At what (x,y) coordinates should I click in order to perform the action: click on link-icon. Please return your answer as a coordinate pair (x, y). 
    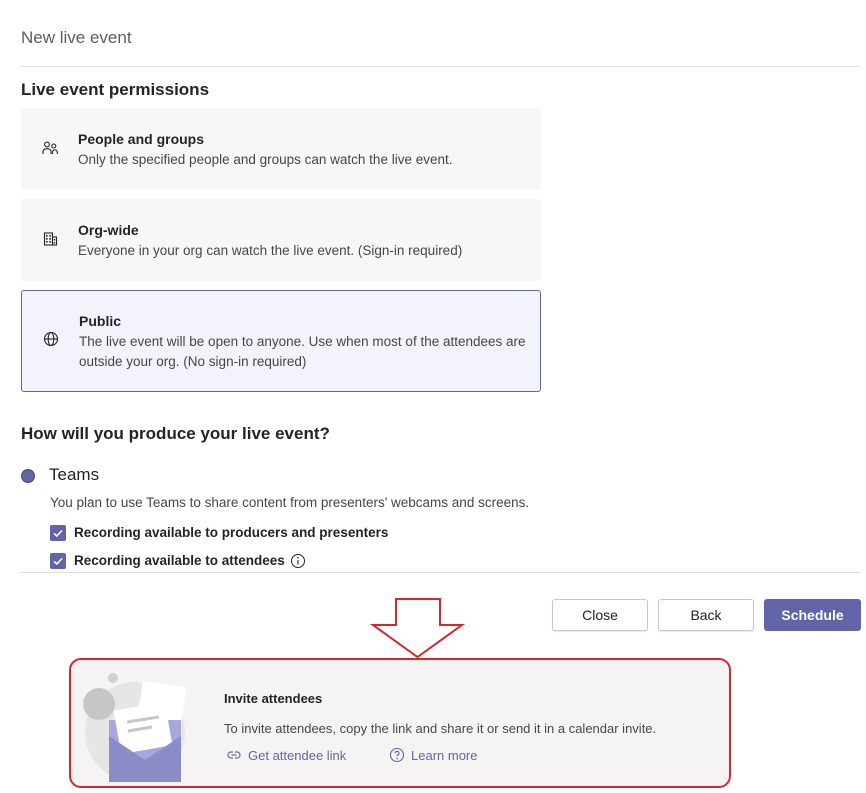
    Looking at the image, I should click on (234, 755).